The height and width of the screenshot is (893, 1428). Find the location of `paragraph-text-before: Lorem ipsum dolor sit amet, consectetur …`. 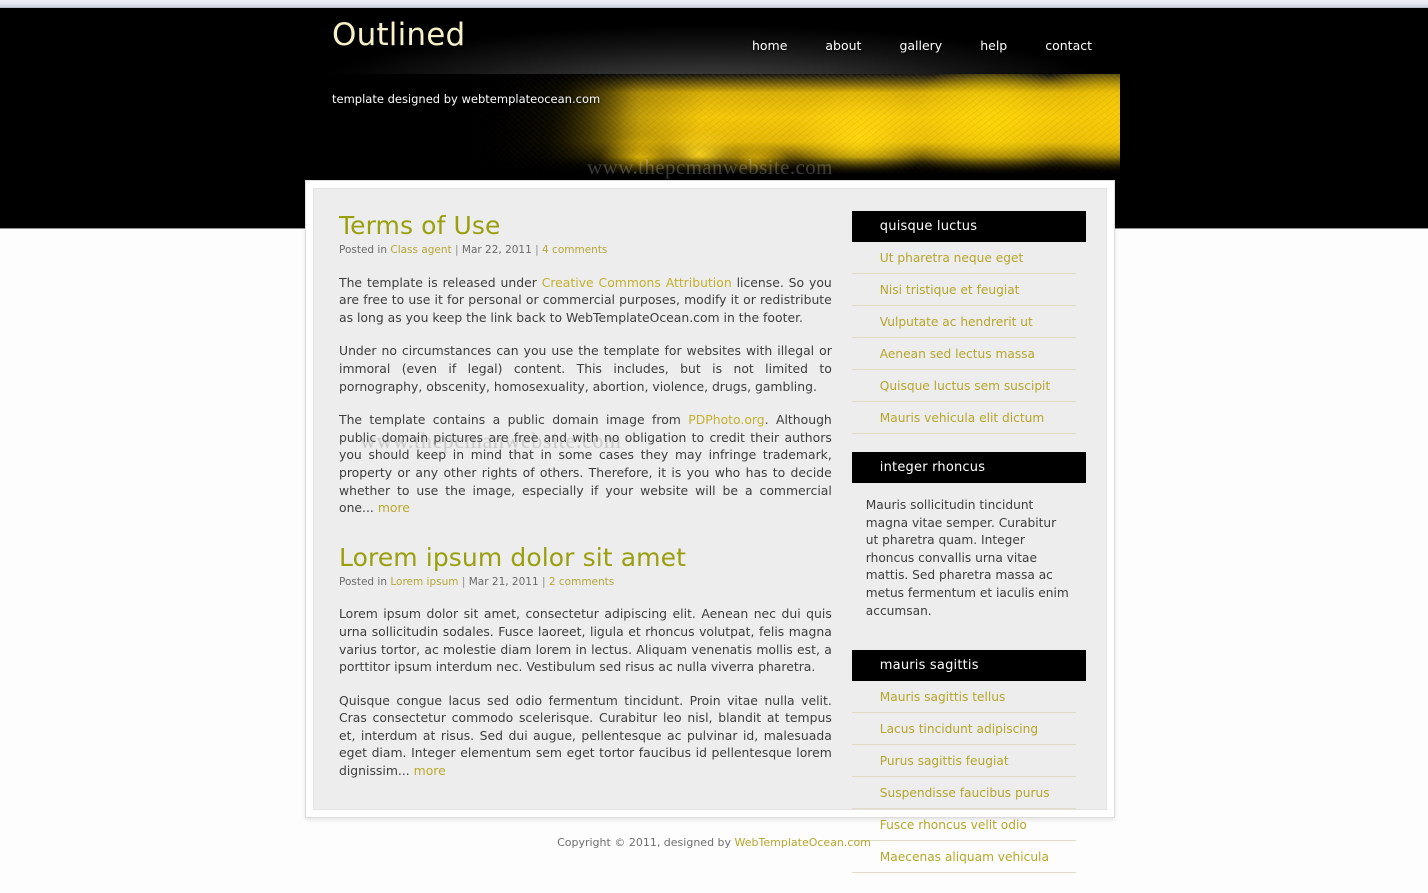

paragraph-text-before: Lorem ipsum dolor sit amet, consectetur … is located at coordinates (585, 640).